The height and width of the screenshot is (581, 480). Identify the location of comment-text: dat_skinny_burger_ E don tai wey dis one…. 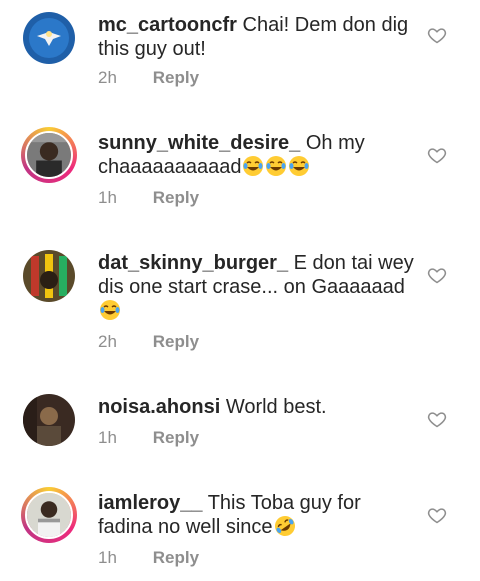
(258, 287).